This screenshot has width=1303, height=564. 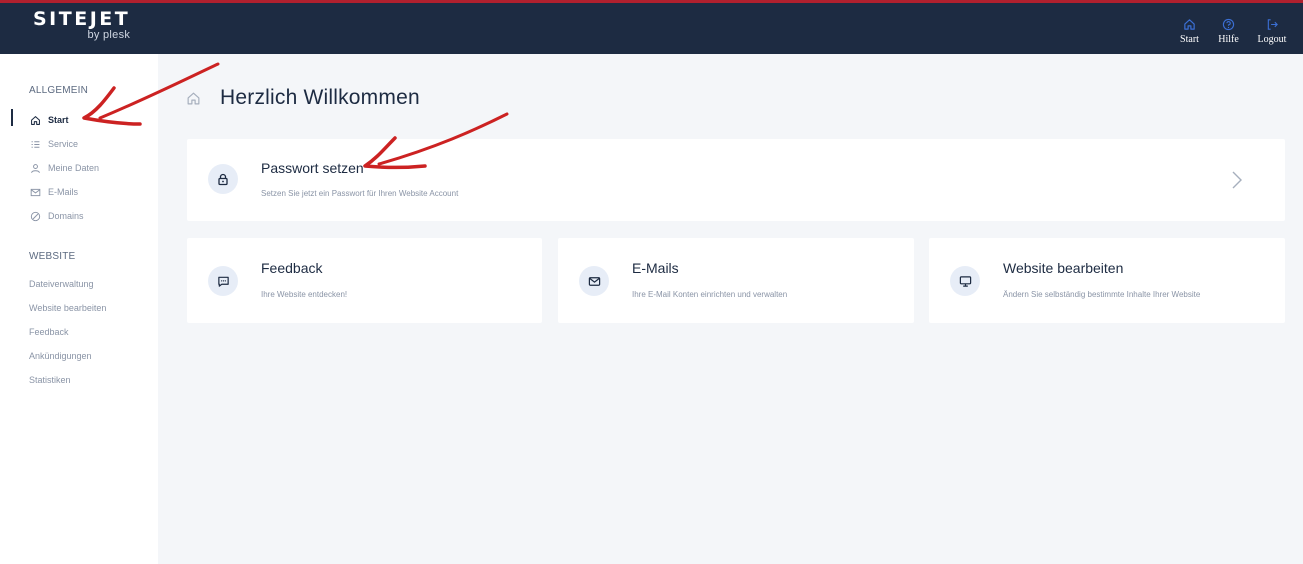 I want to click on sitejet-logo: SITEJET by plesk, so click(x=81, y=24).